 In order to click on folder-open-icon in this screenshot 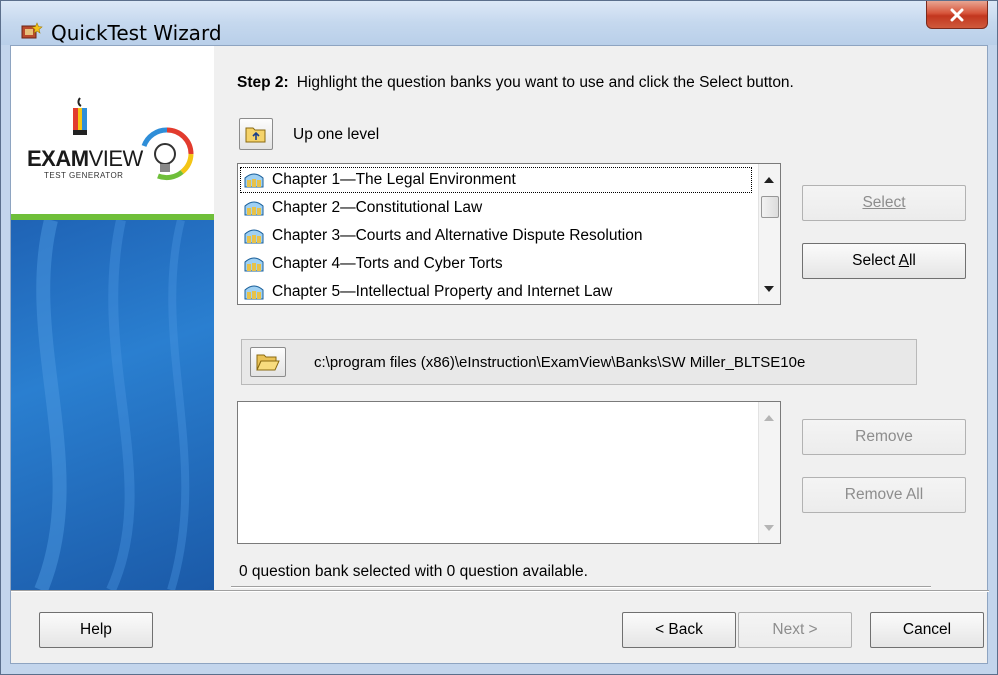, I will do `click(268, 362)`.